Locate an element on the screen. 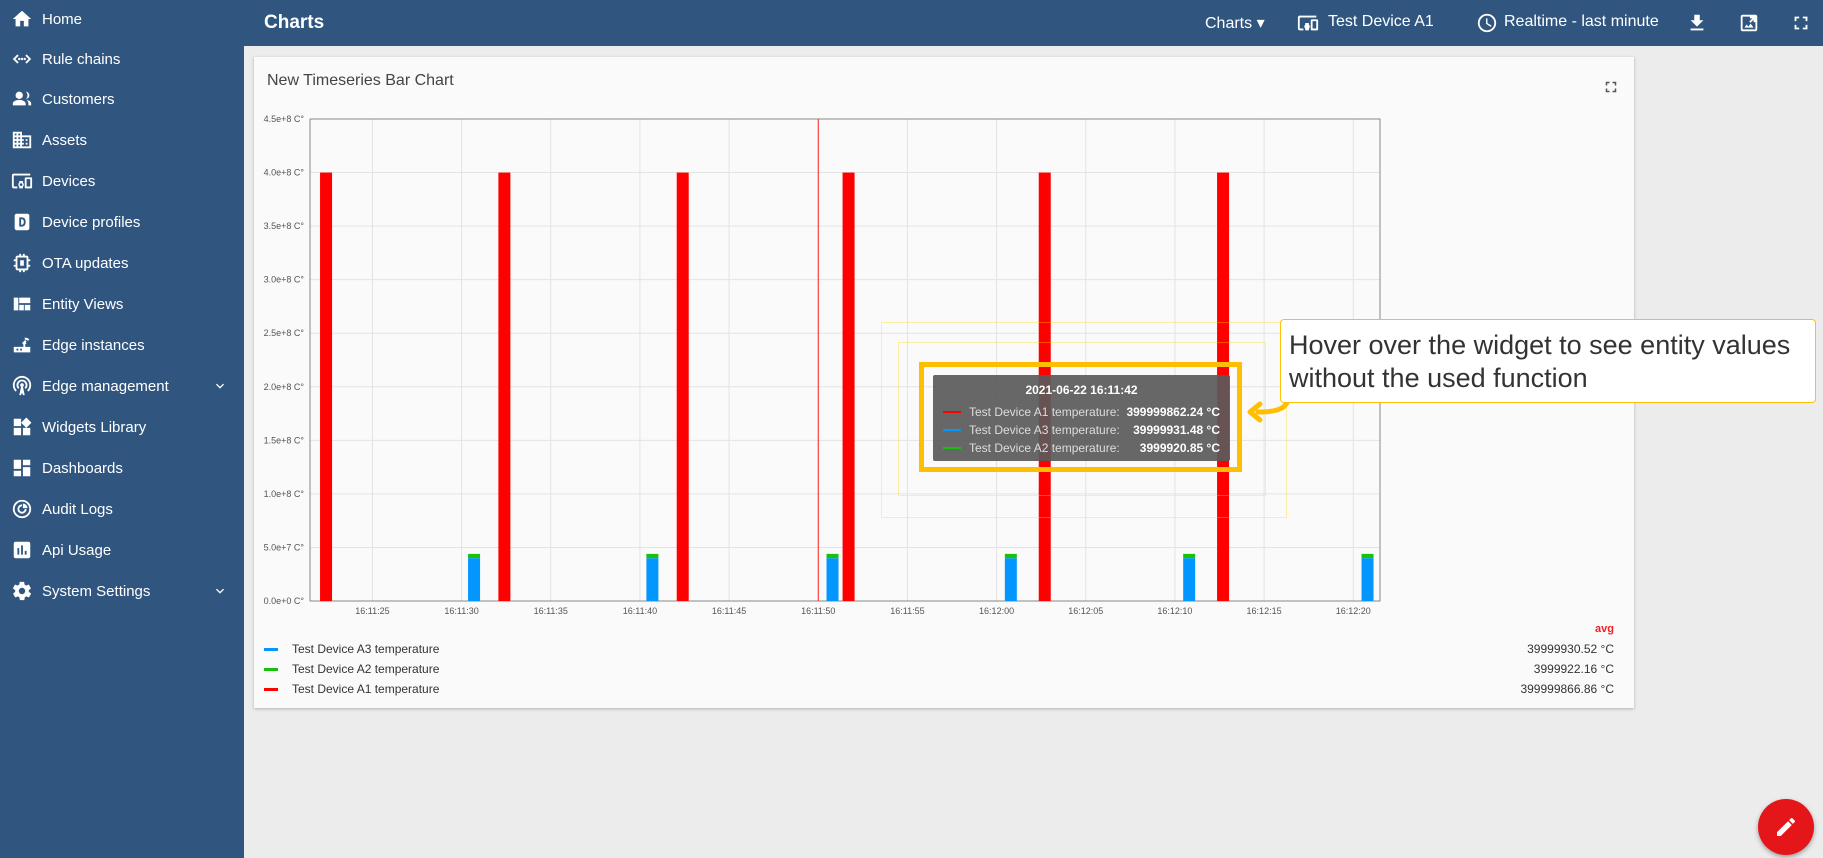  x-tick-label: 16:11:50 is located at coordinates (818, 611).